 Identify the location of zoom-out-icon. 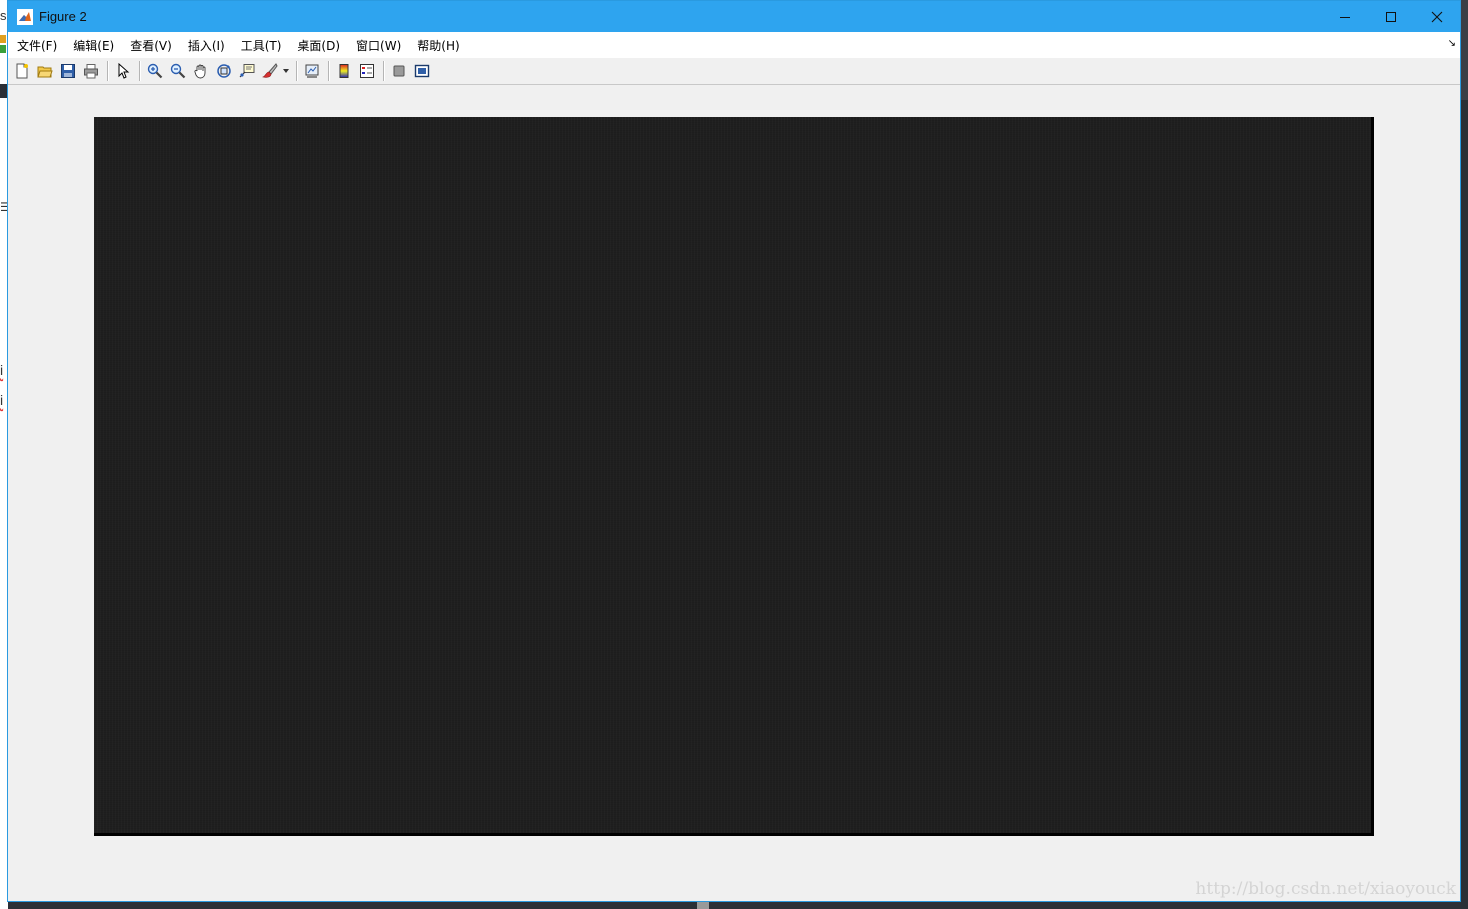
(178, 71).